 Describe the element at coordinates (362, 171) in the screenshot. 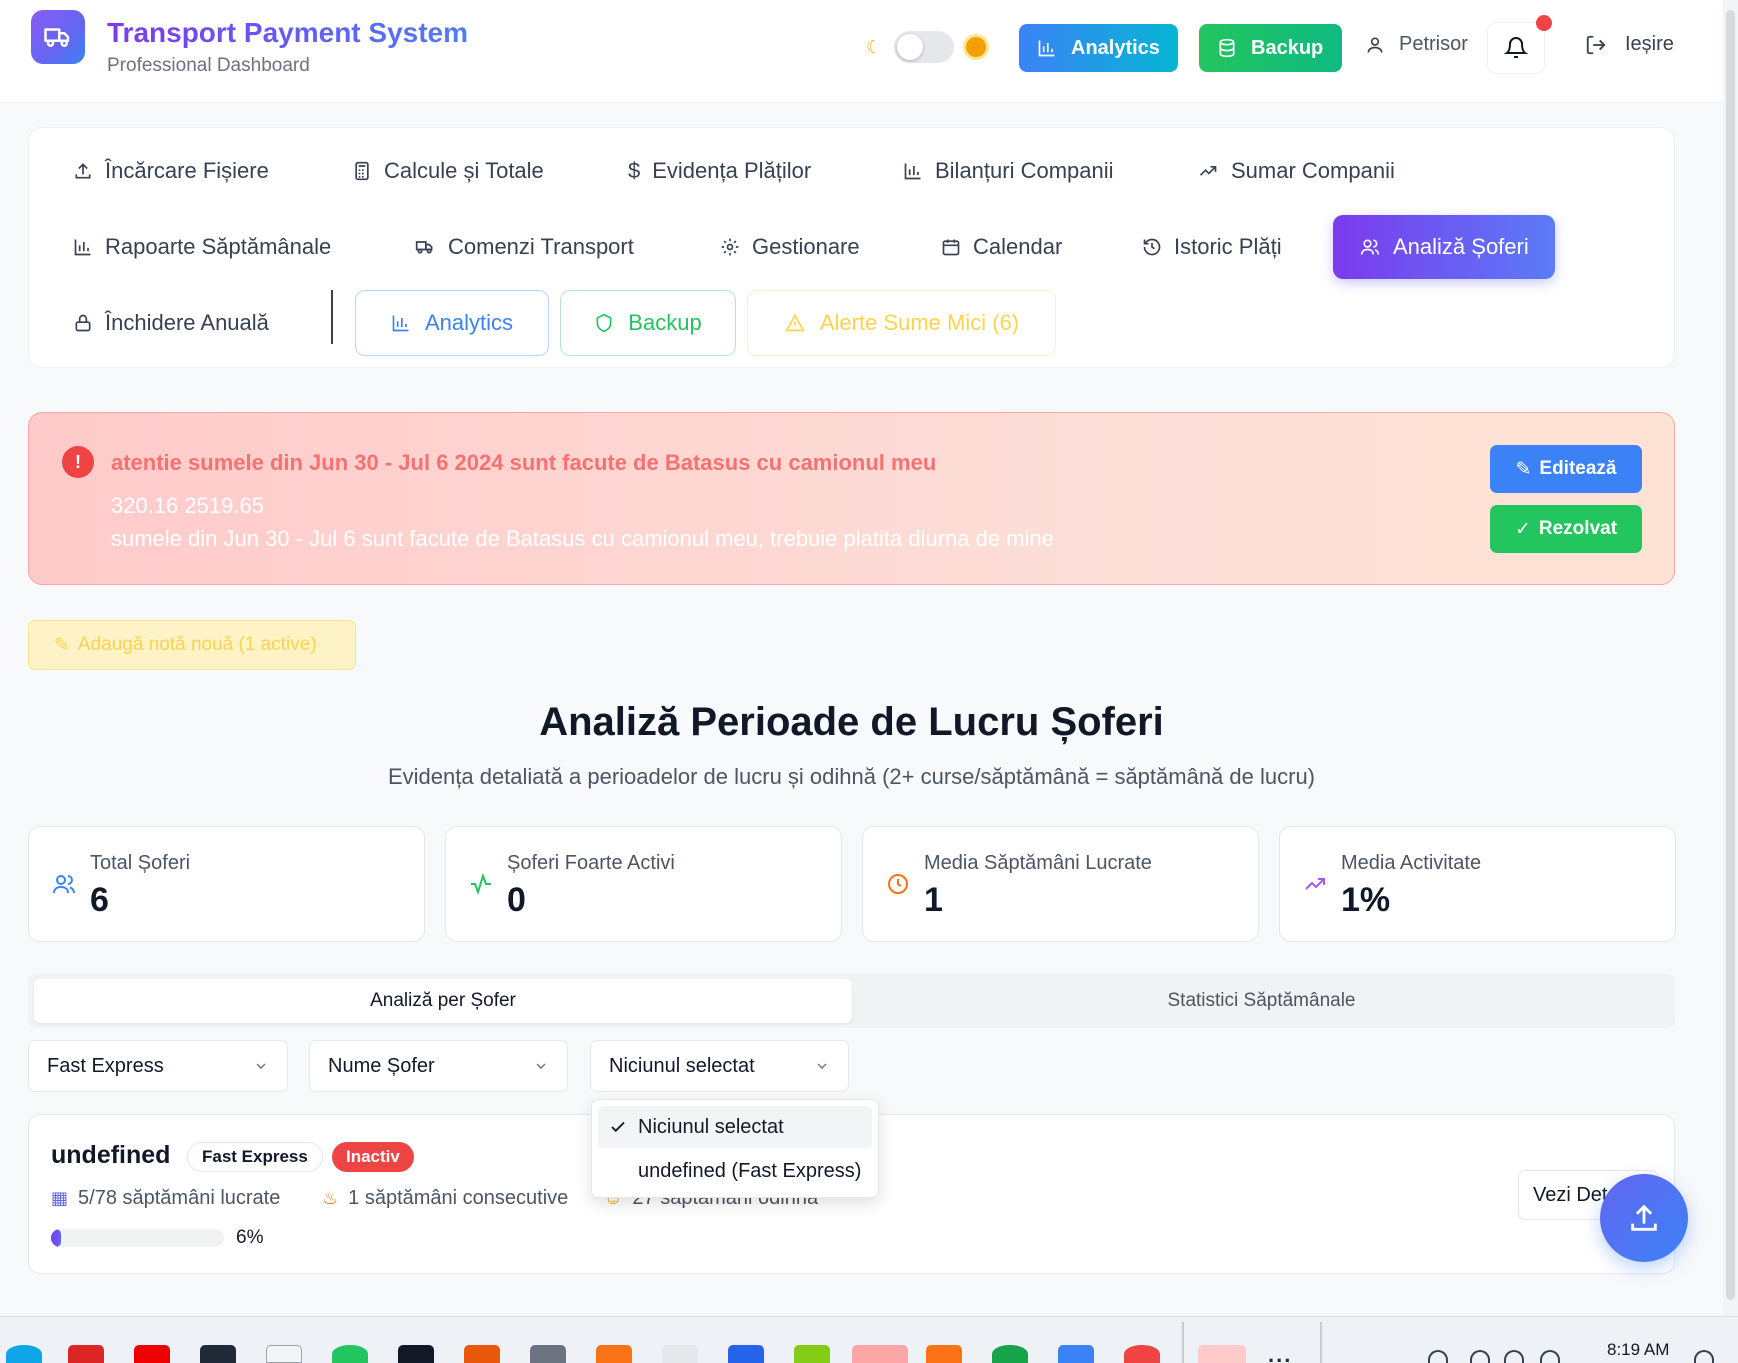

I see `calculator-icon` at that location.